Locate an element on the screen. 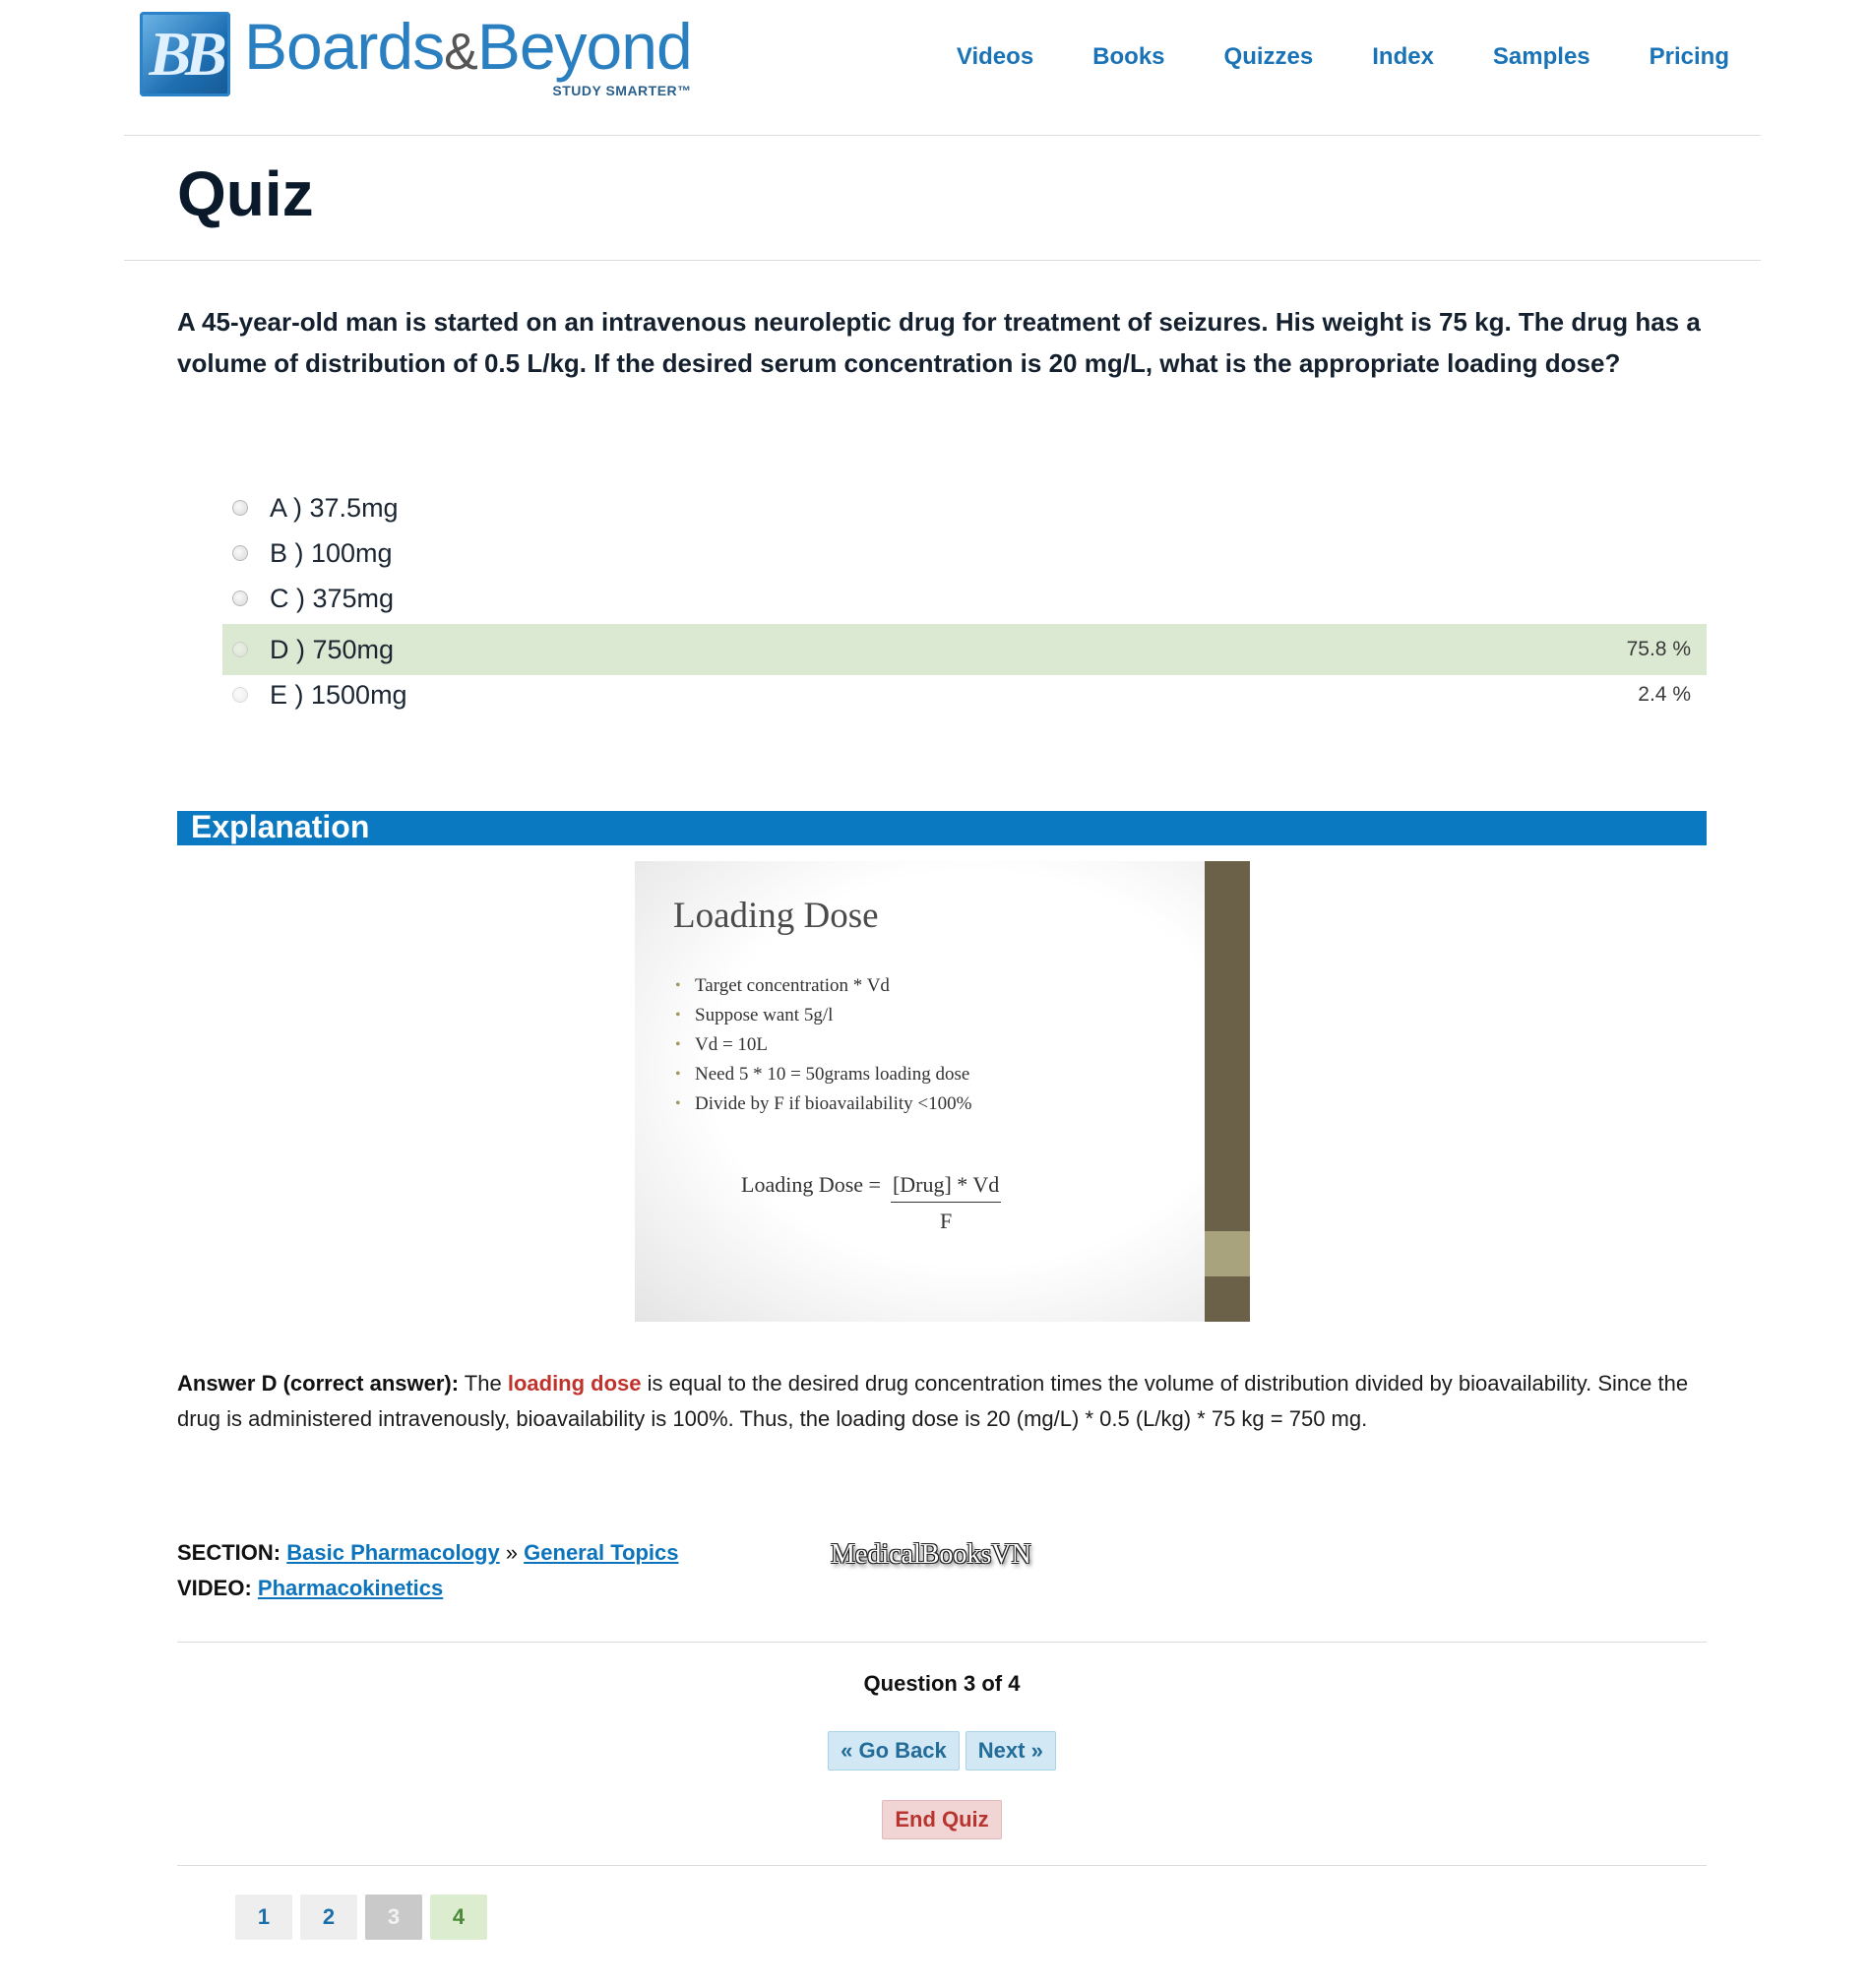 The image size is (1869, 1988). question-counter: Question 3 of 4 is located at coordinates (942, 1683).